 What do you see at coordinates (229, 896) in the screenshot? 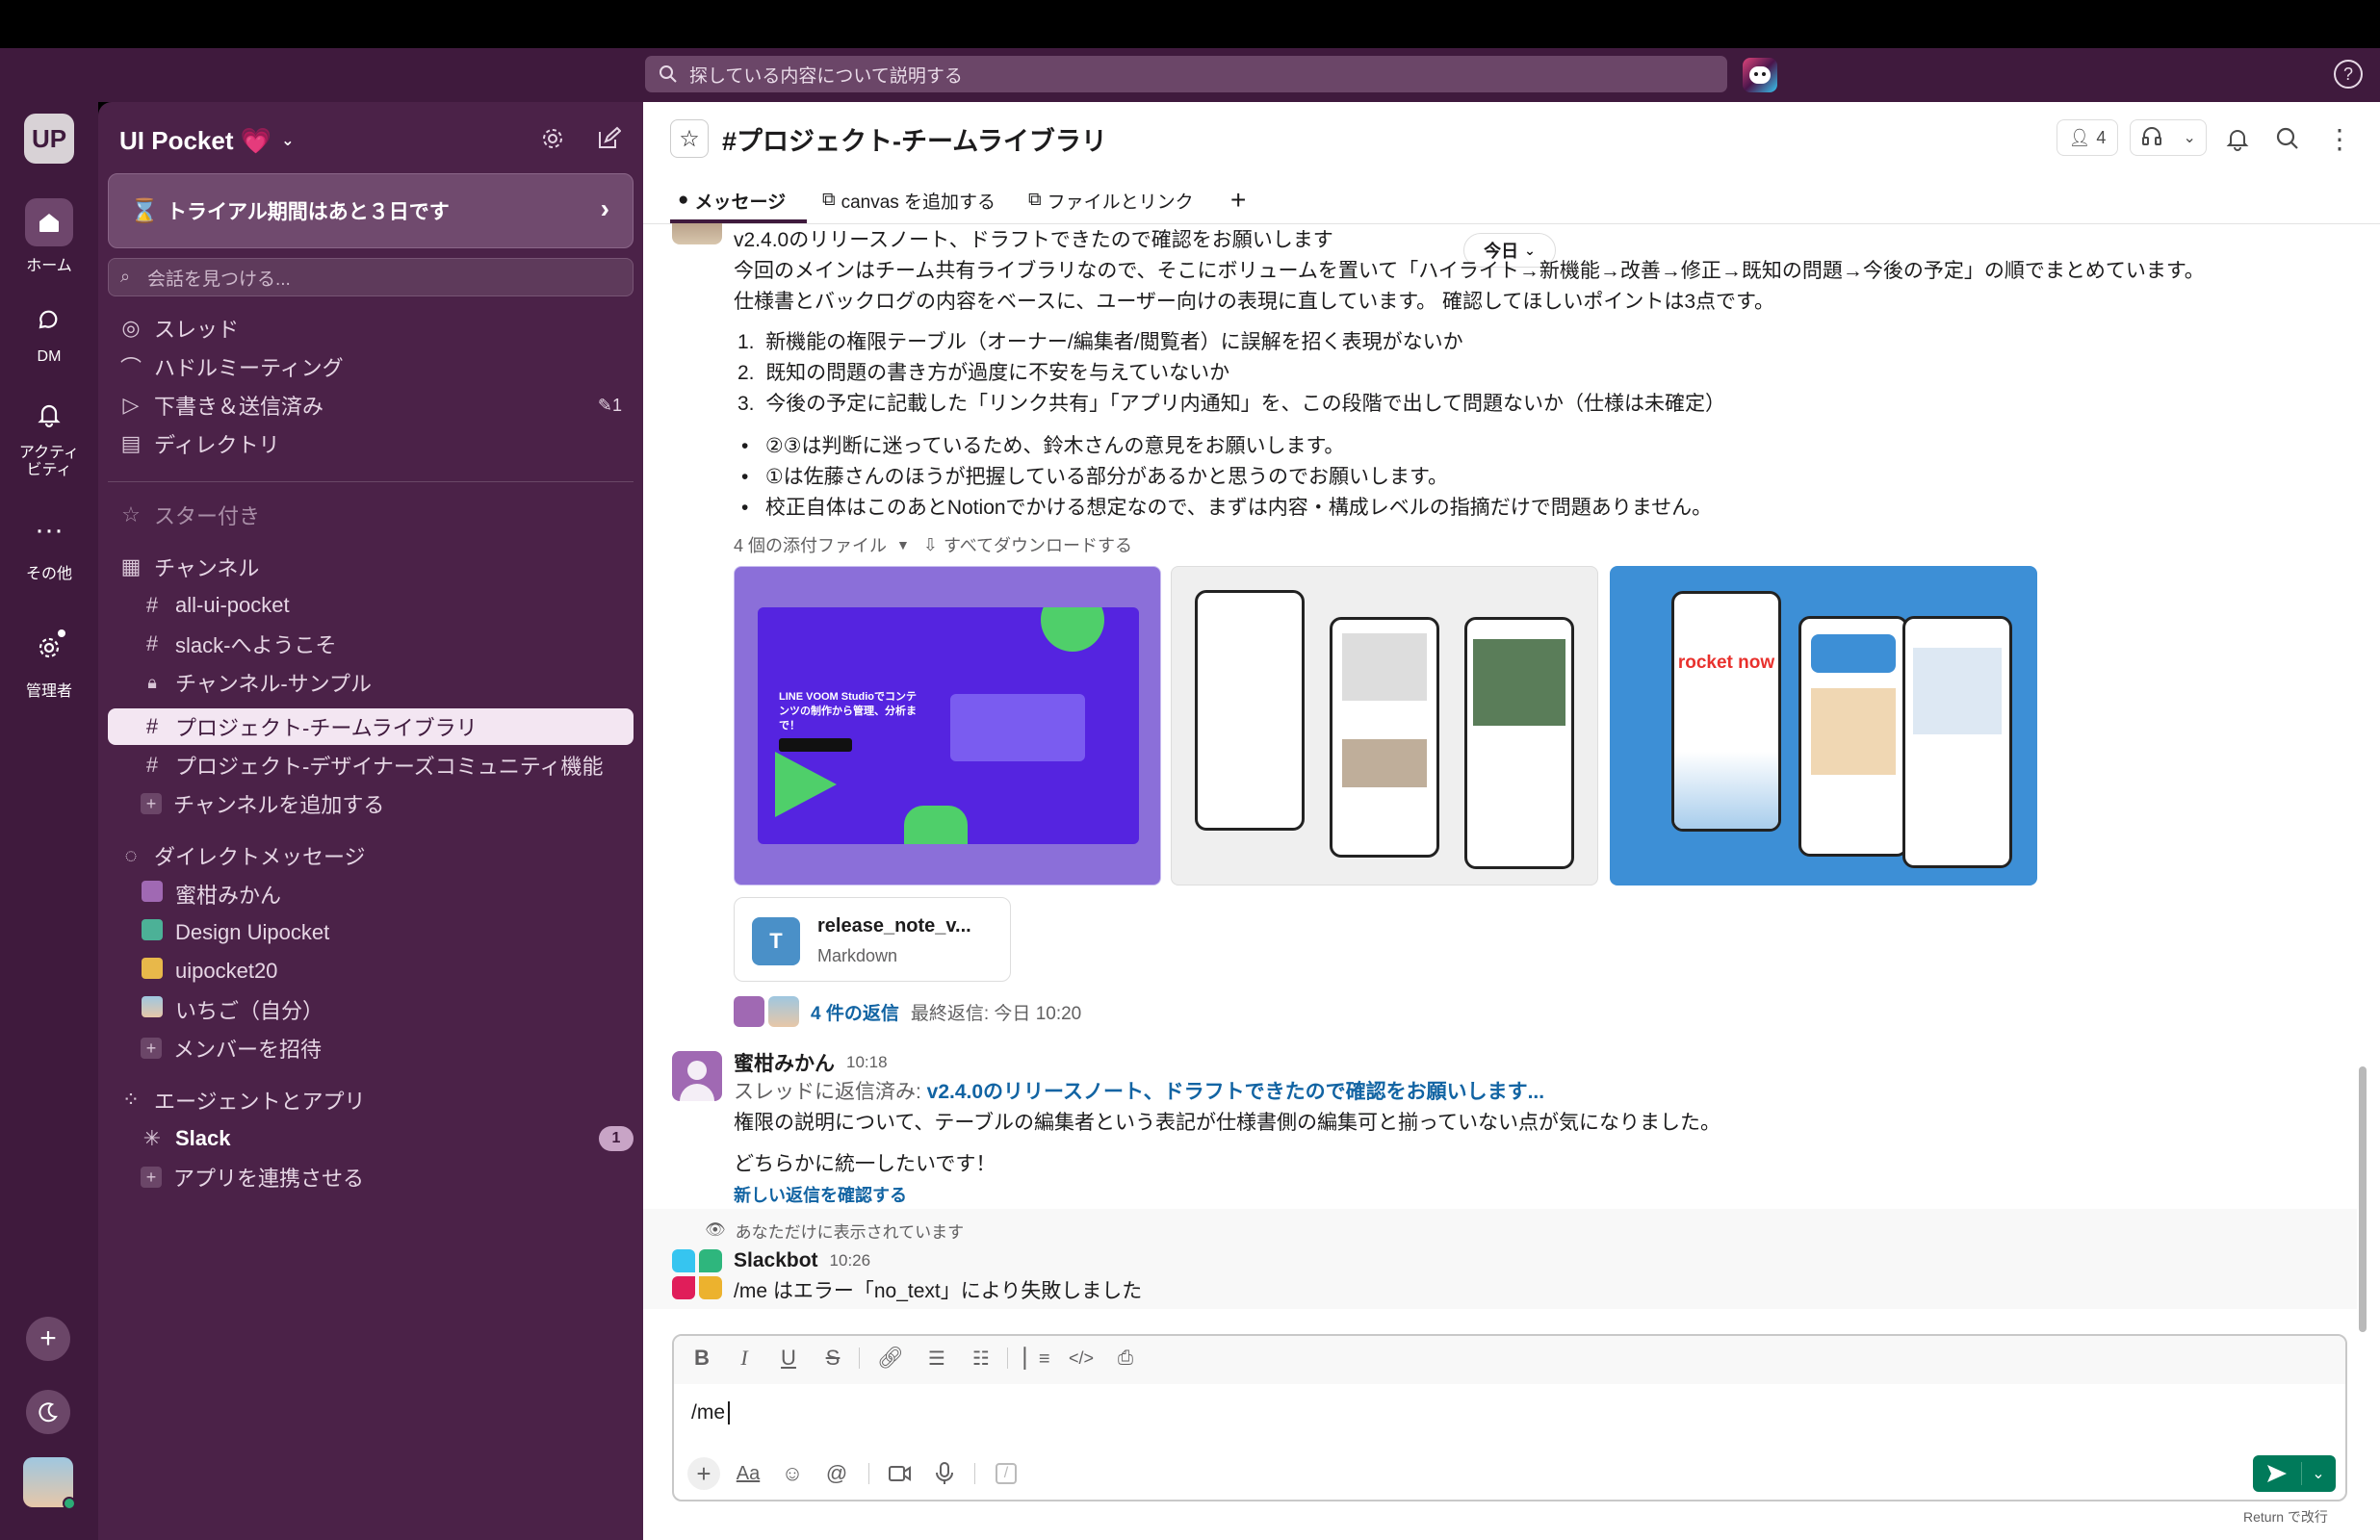
I see `dm-label: 蜜柑みかん` at bounding box center [229, 896].